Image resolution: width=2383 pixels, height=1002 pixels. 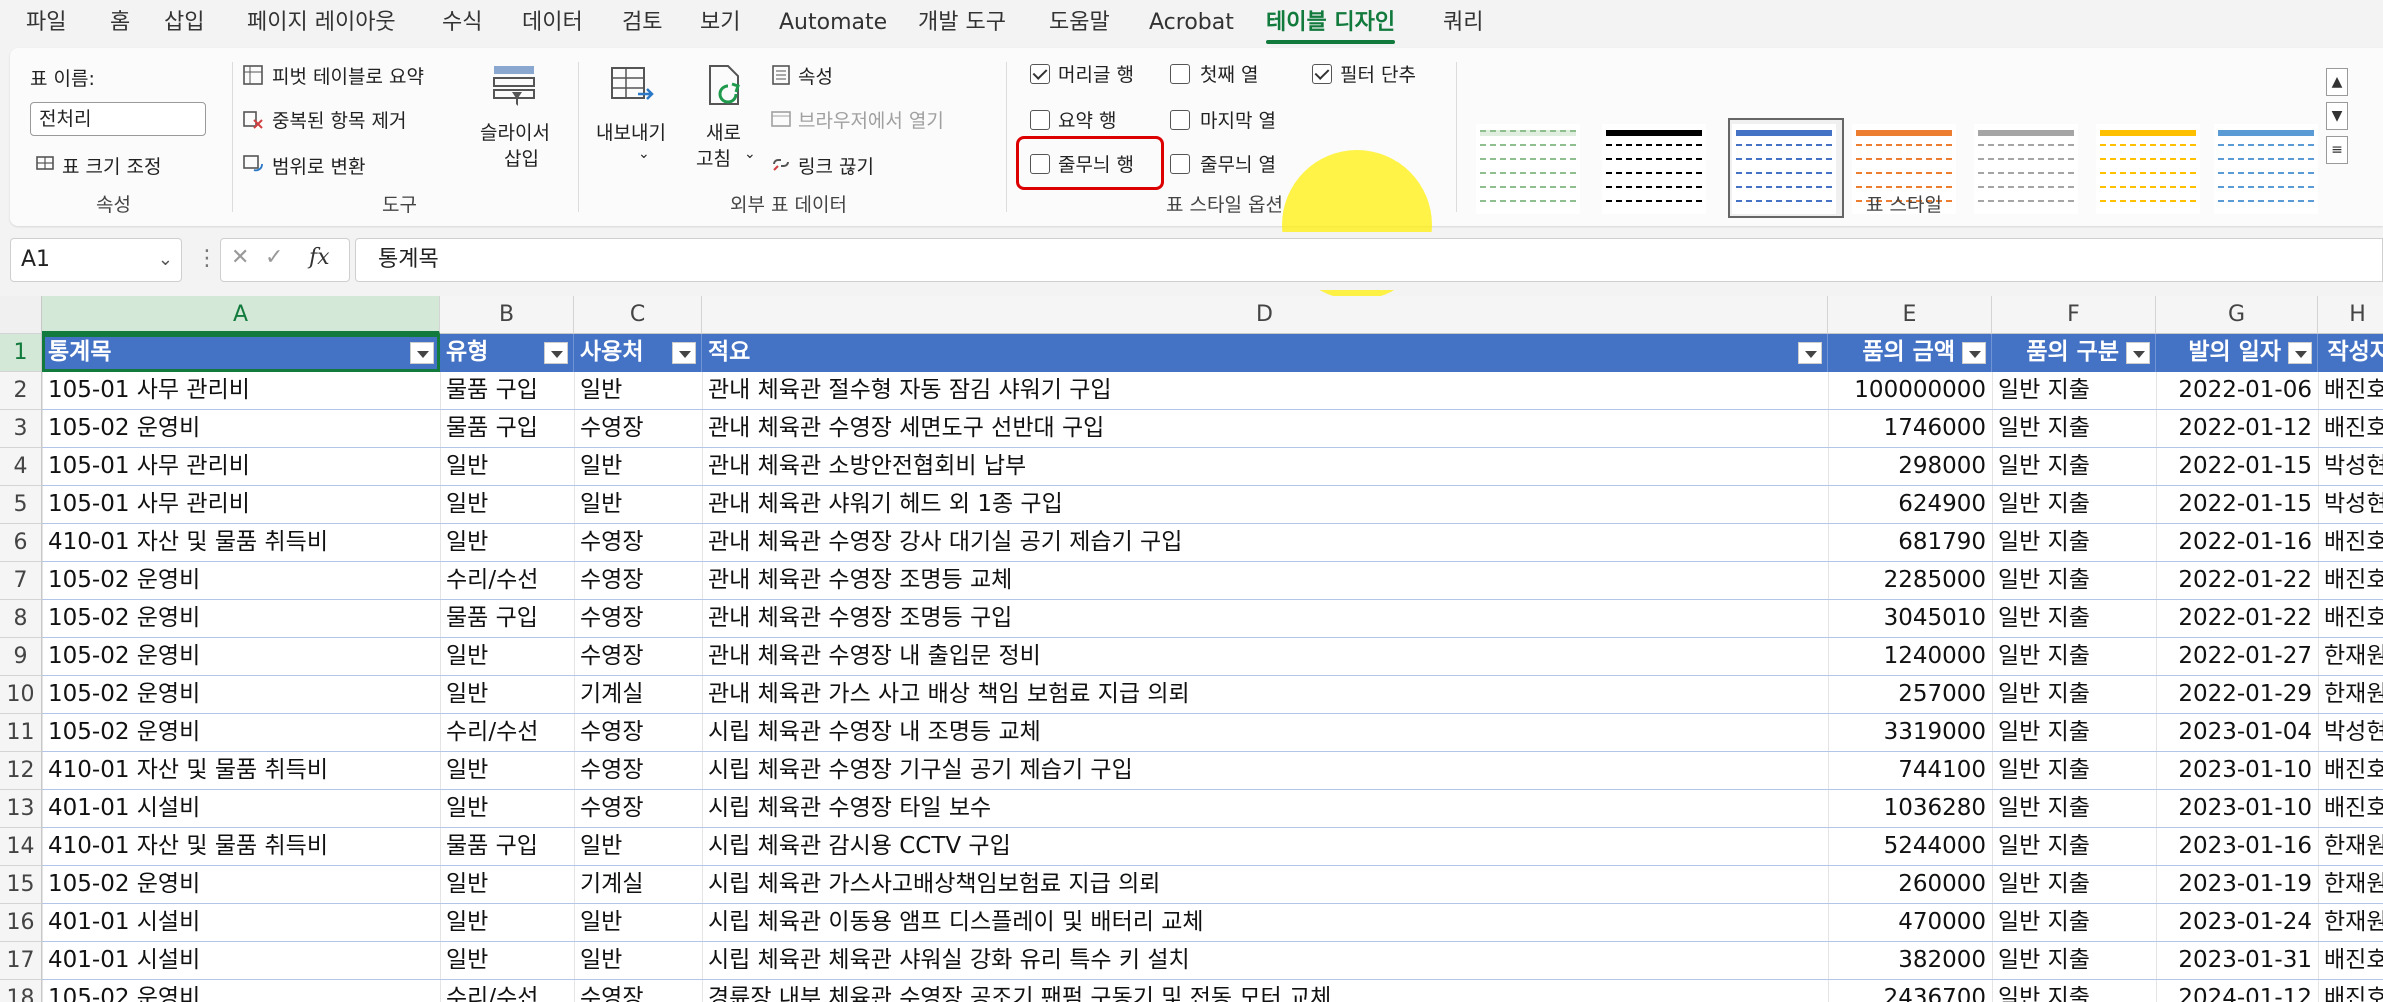 I want to click on table-cell: 2023-01-10, so click(x=2237, y=771).